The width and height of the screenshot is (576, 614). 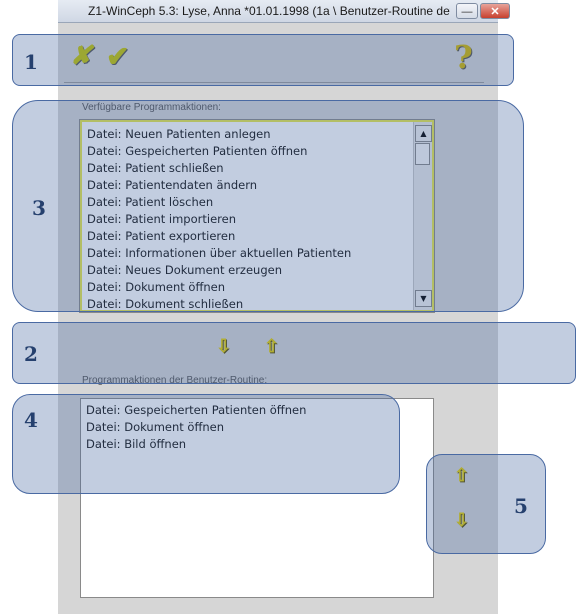 I want to click on callout-number: 4, so click(x=31, y=420).